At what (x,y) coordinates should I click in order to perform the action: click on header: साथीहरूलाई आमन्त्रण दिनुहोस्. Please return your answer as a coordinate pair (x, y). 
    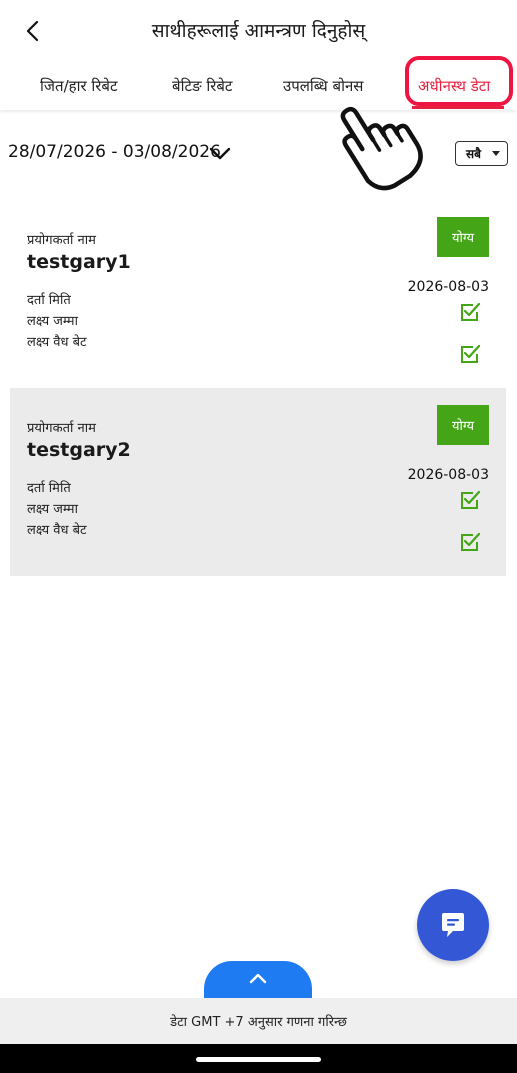
    Looking at the image, I should click on (258, 31).